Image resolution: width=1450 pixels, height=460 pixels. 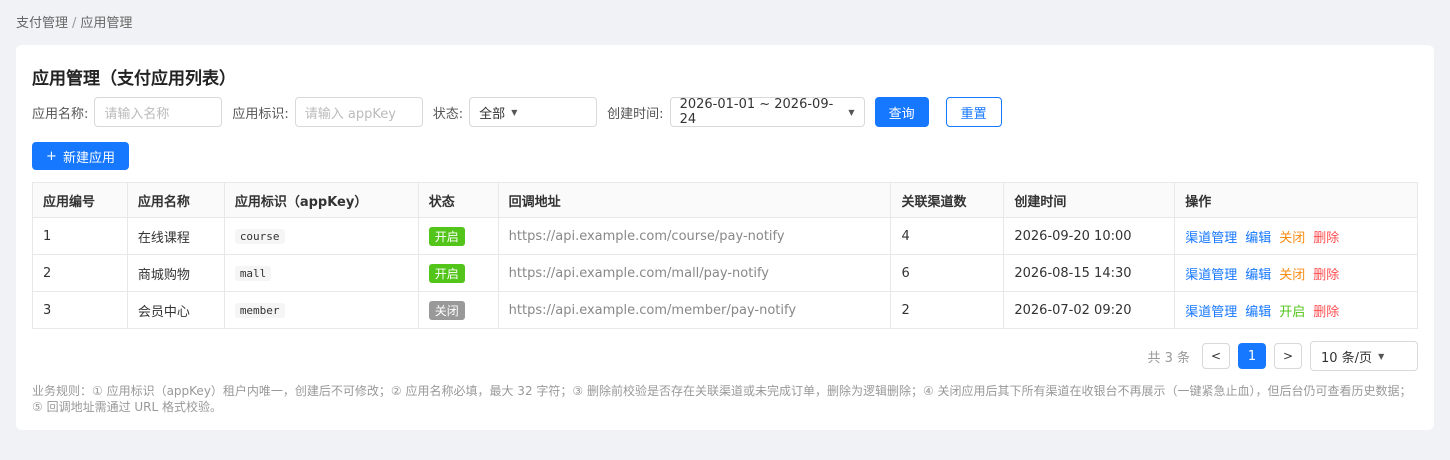 I want to click on header-channels: 关联渠道数, so click(x=947, y=200).